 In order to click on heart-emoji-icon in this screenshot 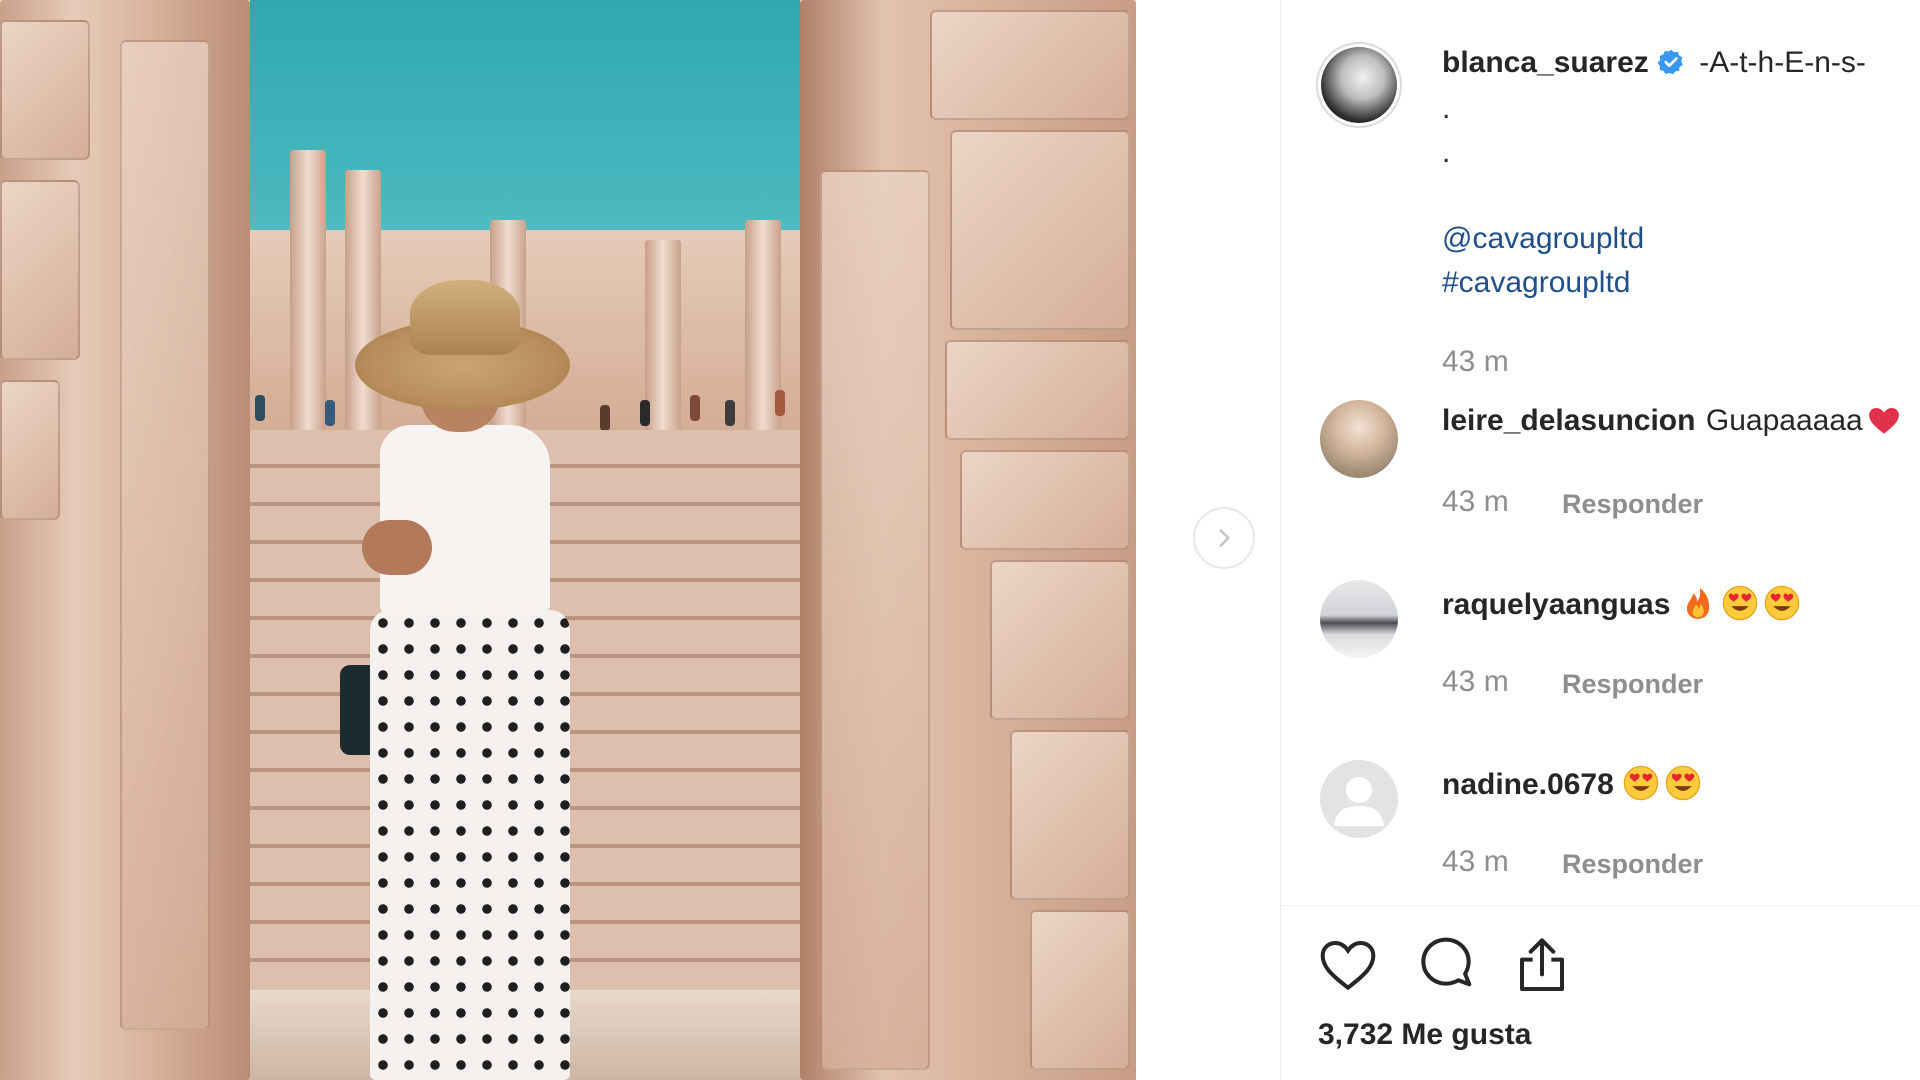, I will do `click(1883, 420)`.